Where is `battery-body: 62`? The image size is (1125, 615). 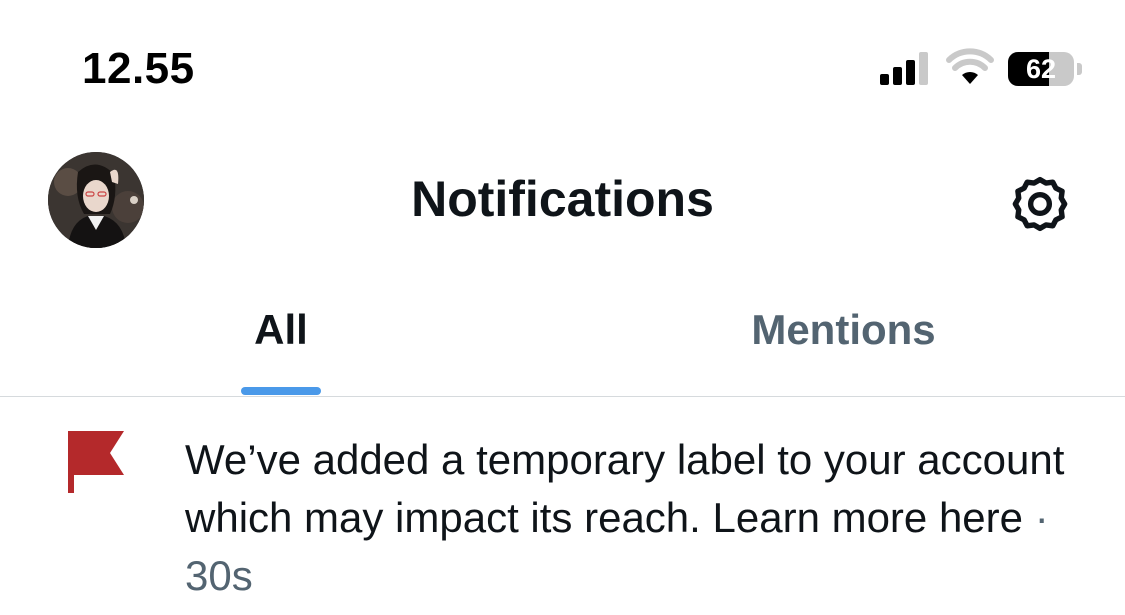
battery-body: 62 is located at coordinates (1041, 69).